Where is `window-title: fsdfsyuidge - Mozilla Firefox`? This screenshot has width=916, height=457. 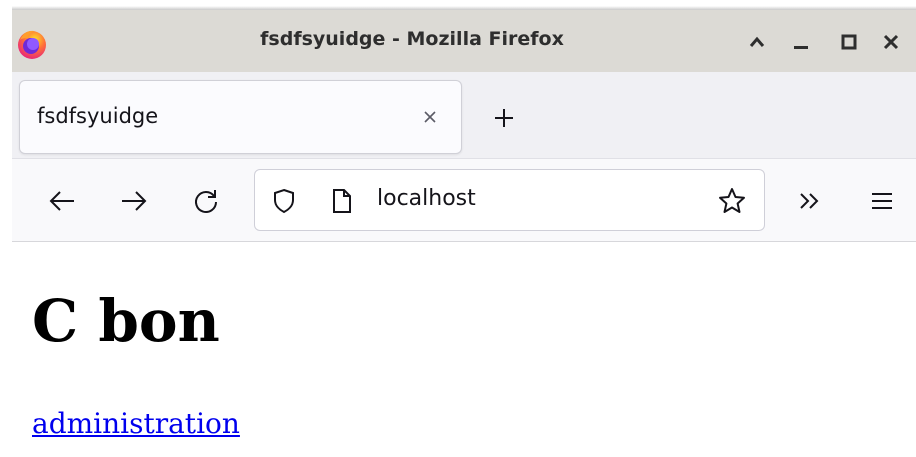
window-title: fsdfsyuidge - Mozilla Firefox is located at coordinates (412, 39).